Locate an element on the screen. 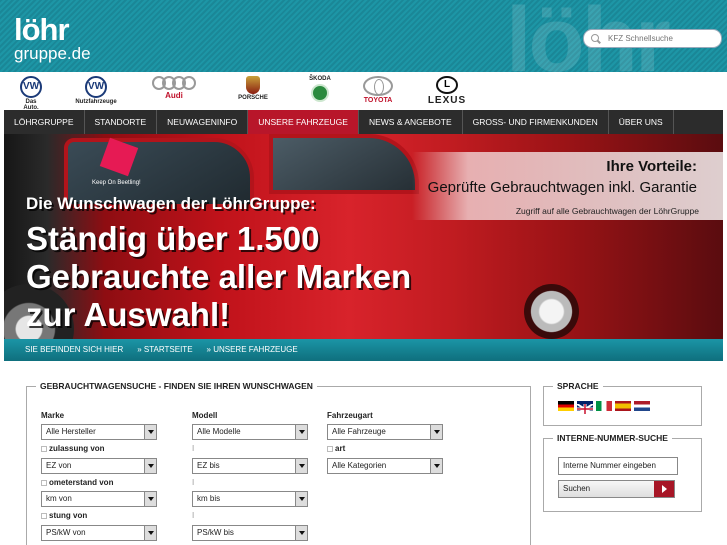 This screenshot has height=545, width=727. modell-select: Alle Modelle is located at coordinates (250, 432).